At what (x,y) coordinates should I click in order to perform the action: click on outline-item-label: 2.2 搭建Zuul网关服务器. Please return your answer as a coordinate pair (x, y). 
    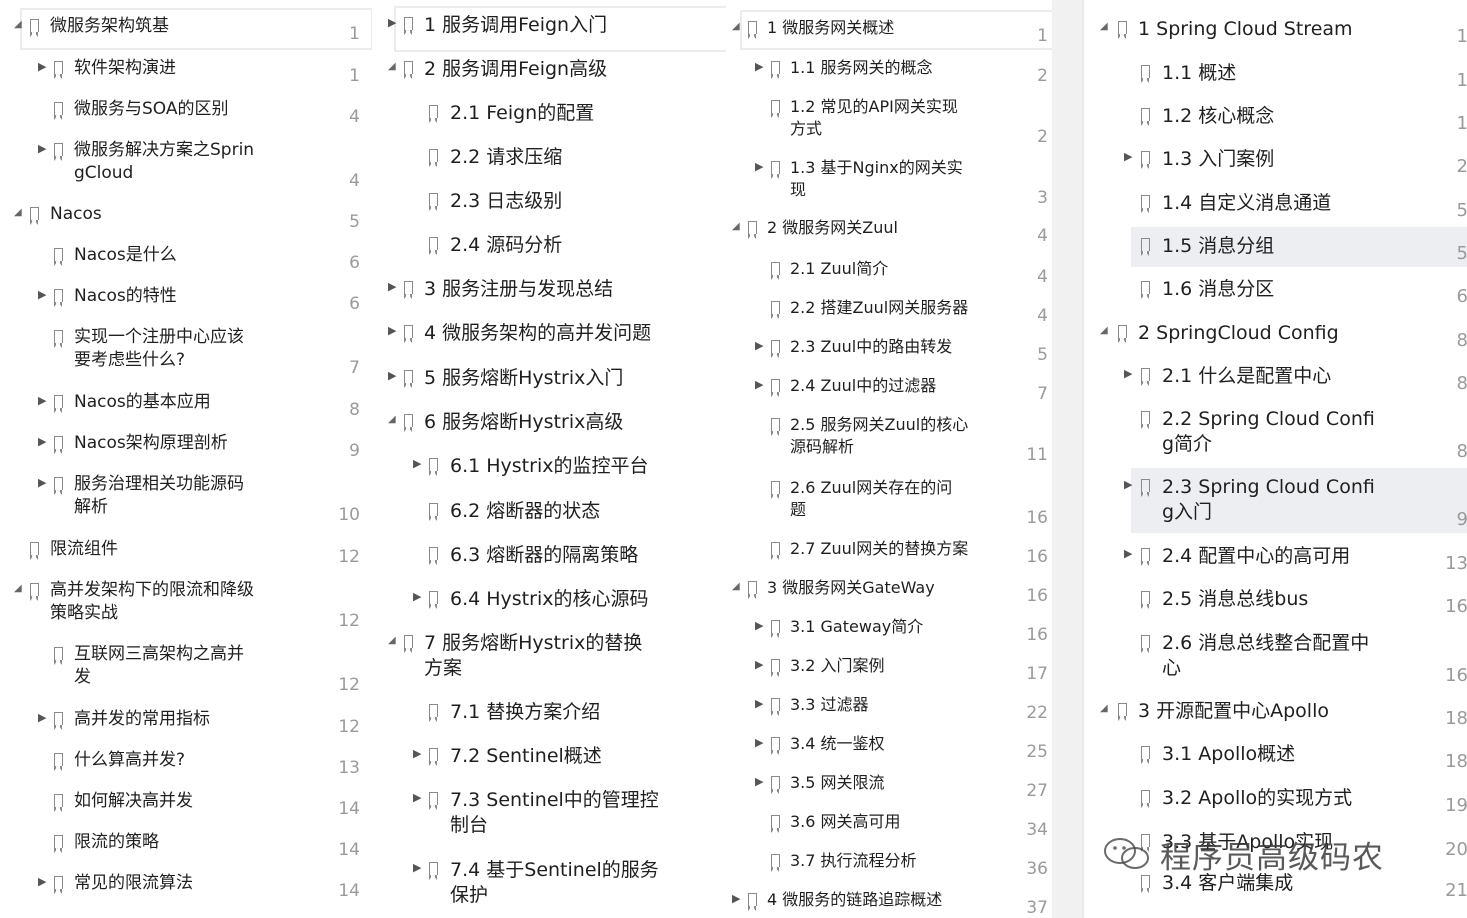
    Looking at the image, I should click on (879, 307).